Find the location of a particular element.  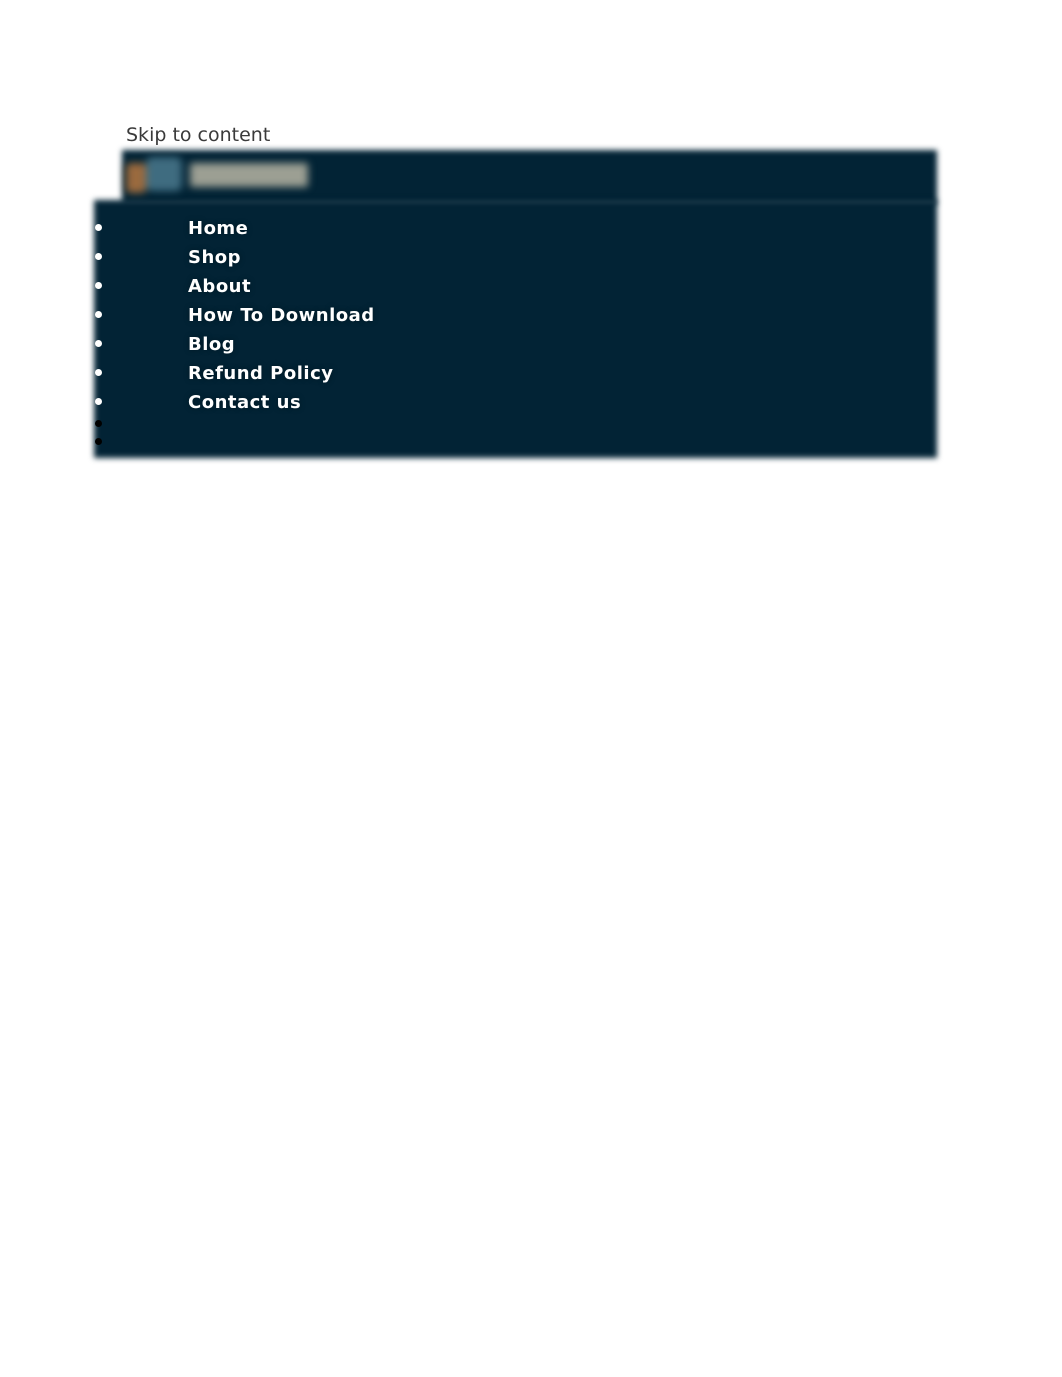

nav-item-contact-us: Contact us is located at coordinates (234, 402).